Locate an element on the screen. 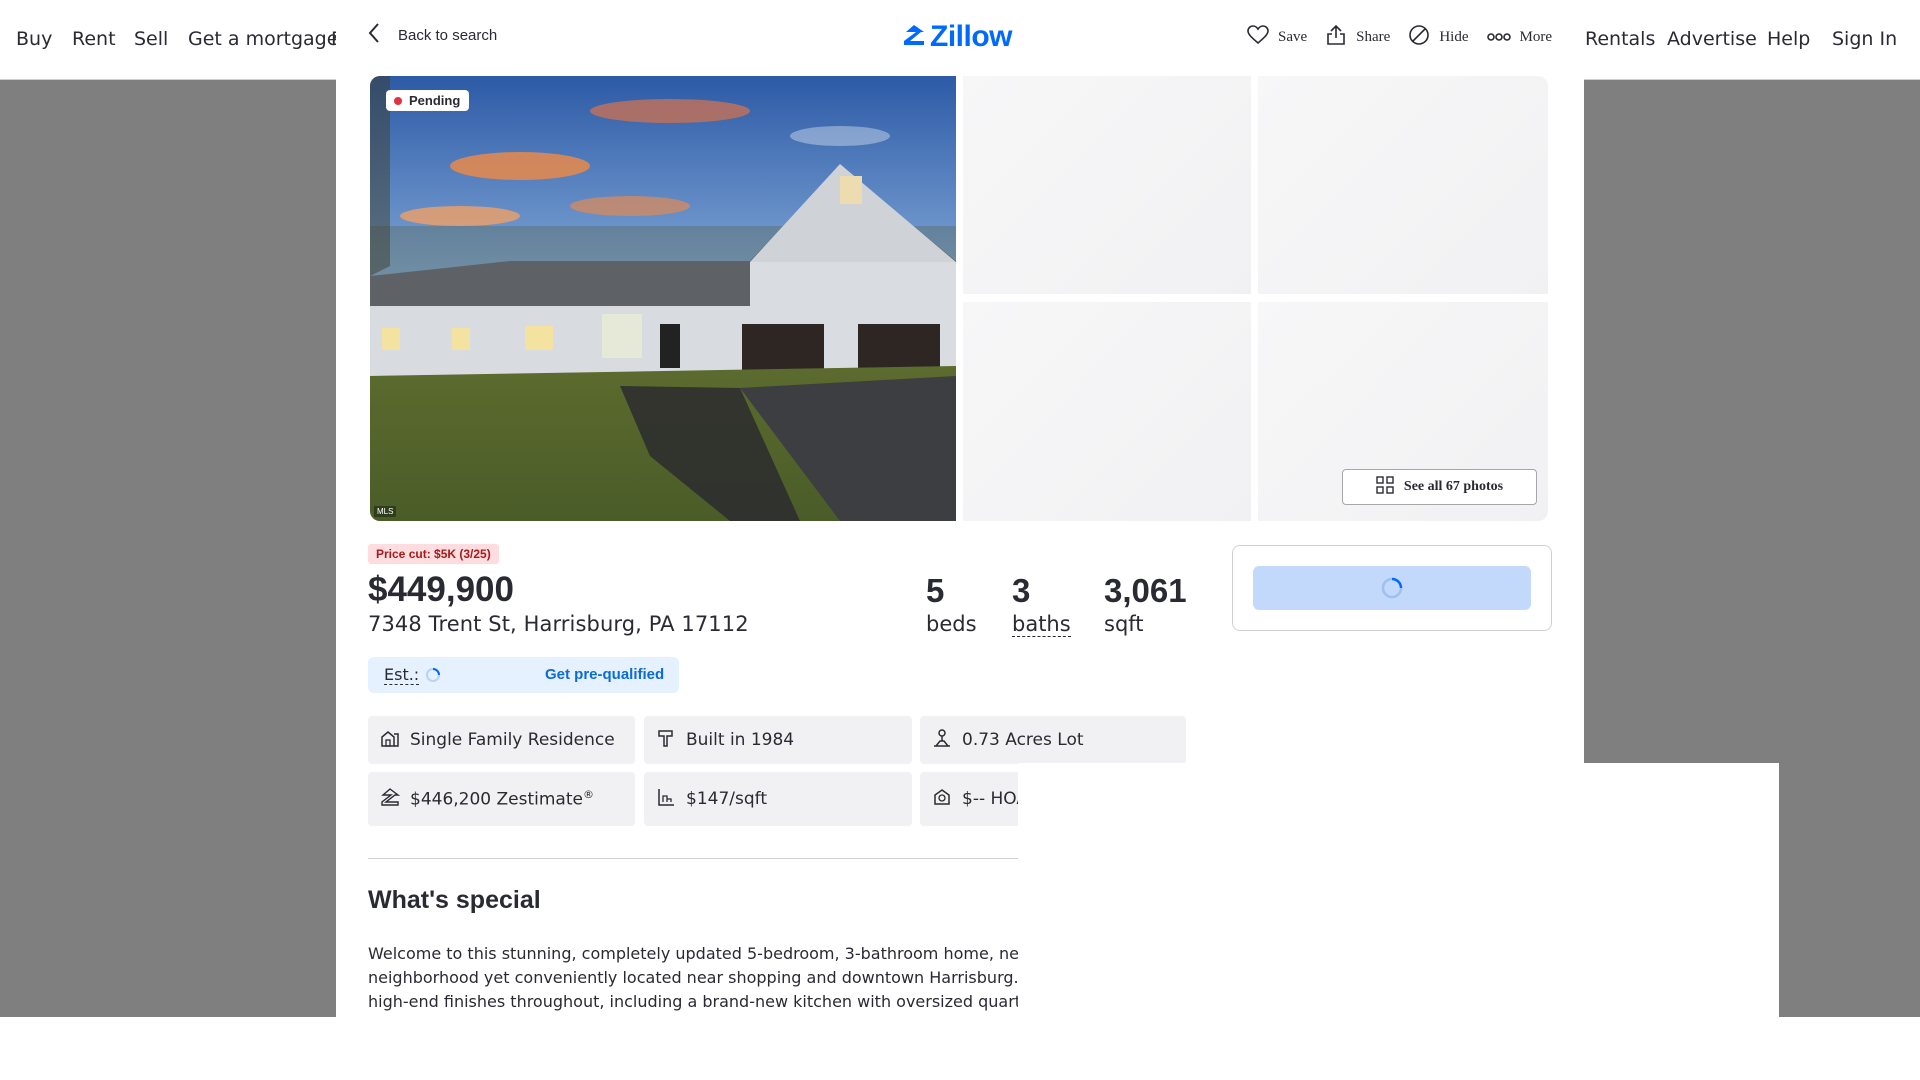 Image resolution: width=1920 pixels, height=1080 pixels. baths-stat: 3 baths is located at coordinates (1041, 604).